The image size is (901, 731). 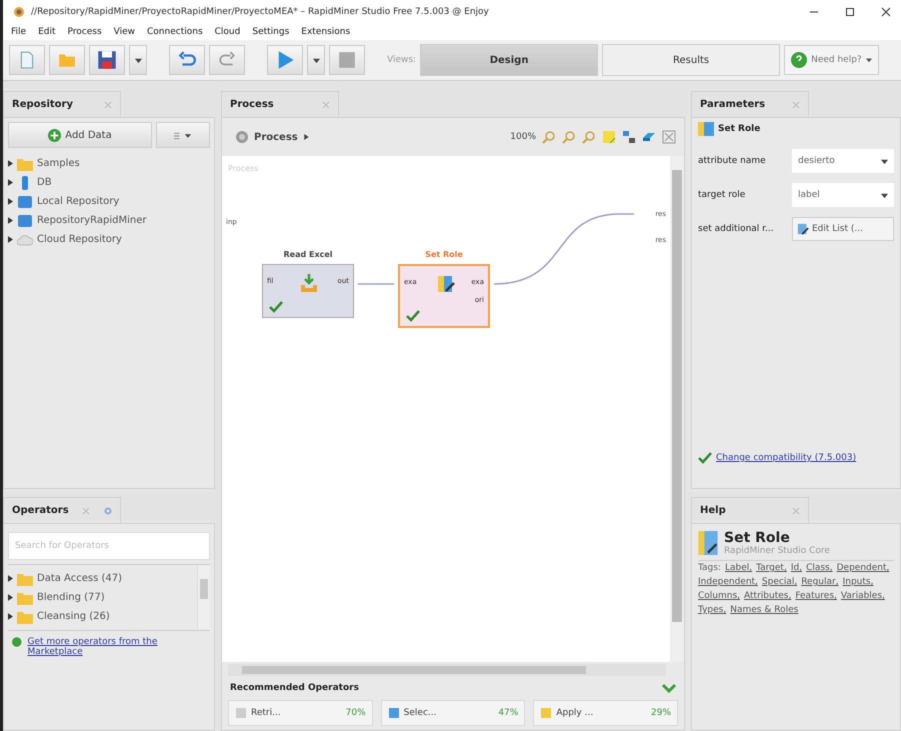 I want to click on layout-icon, so click(x=629, y=137).